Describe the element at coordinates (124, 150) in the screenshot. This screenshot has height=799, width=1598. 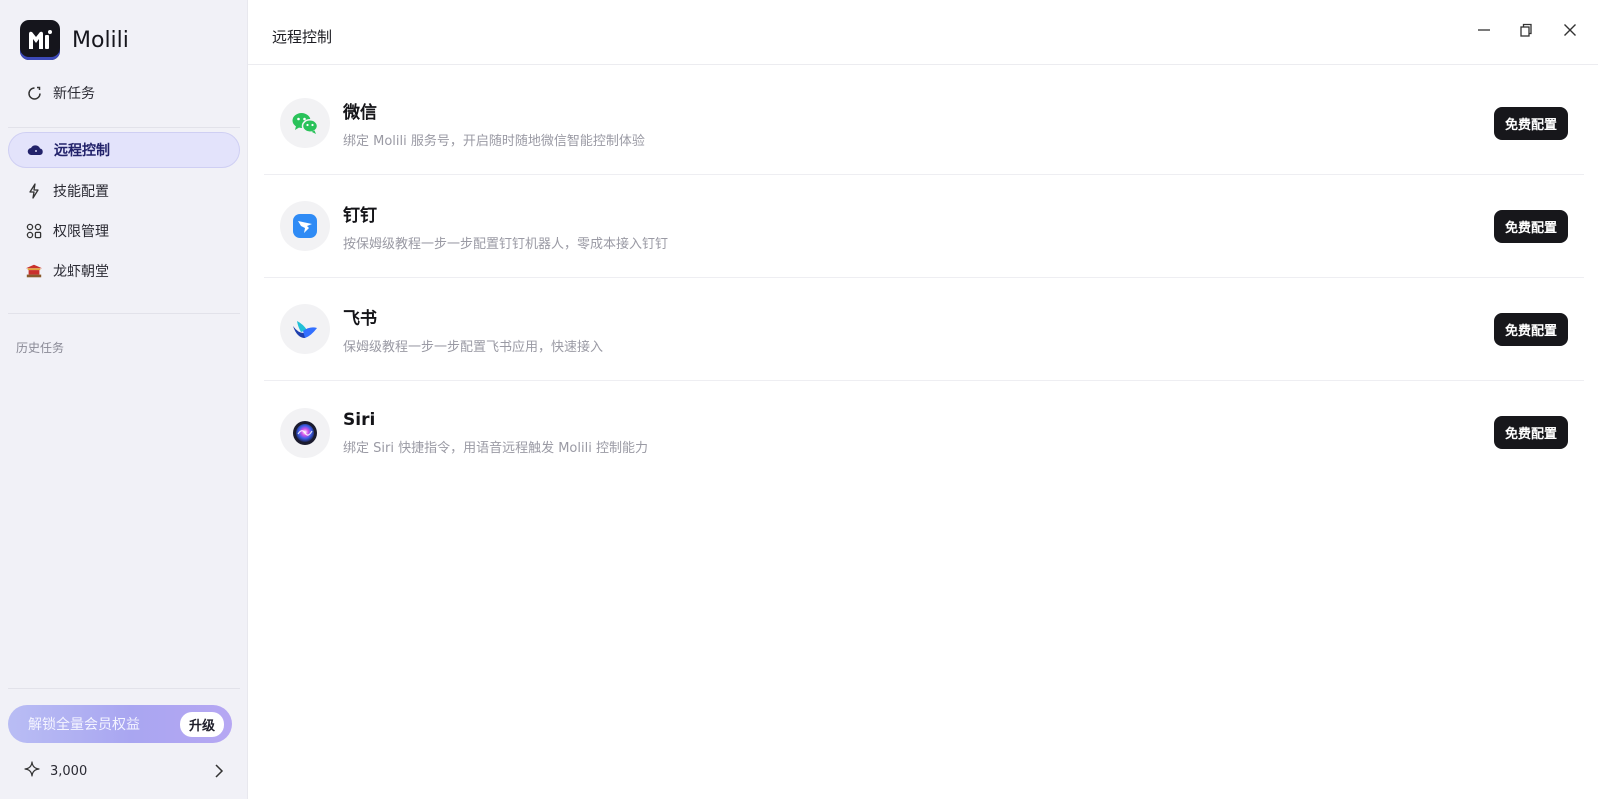
I see `sidebar-item-remote-control: 远程控制` at that location.